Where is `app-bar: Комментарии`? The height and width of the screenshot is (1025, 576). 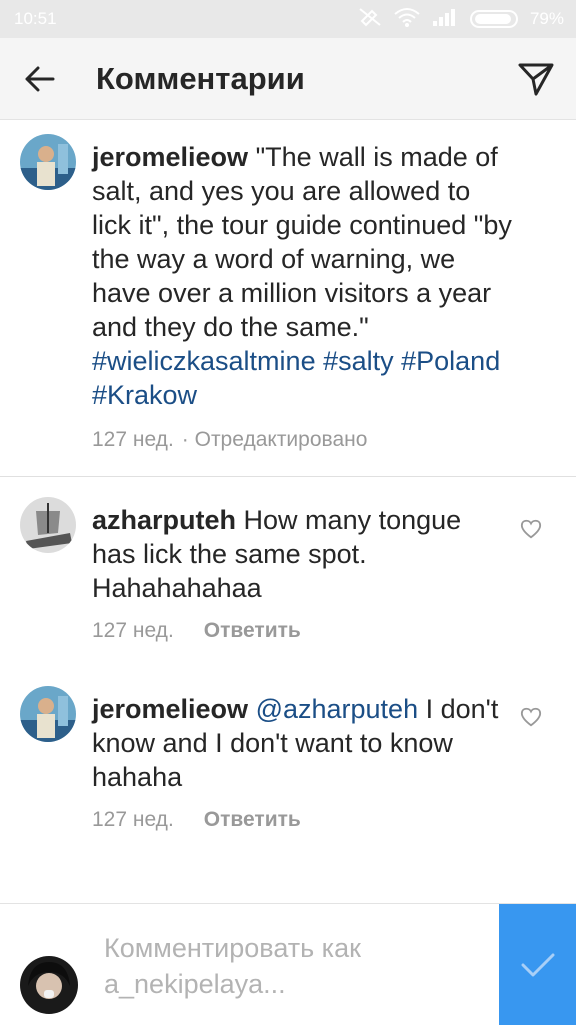 app-bar: Комментарии is located at coordinates (288, 79).